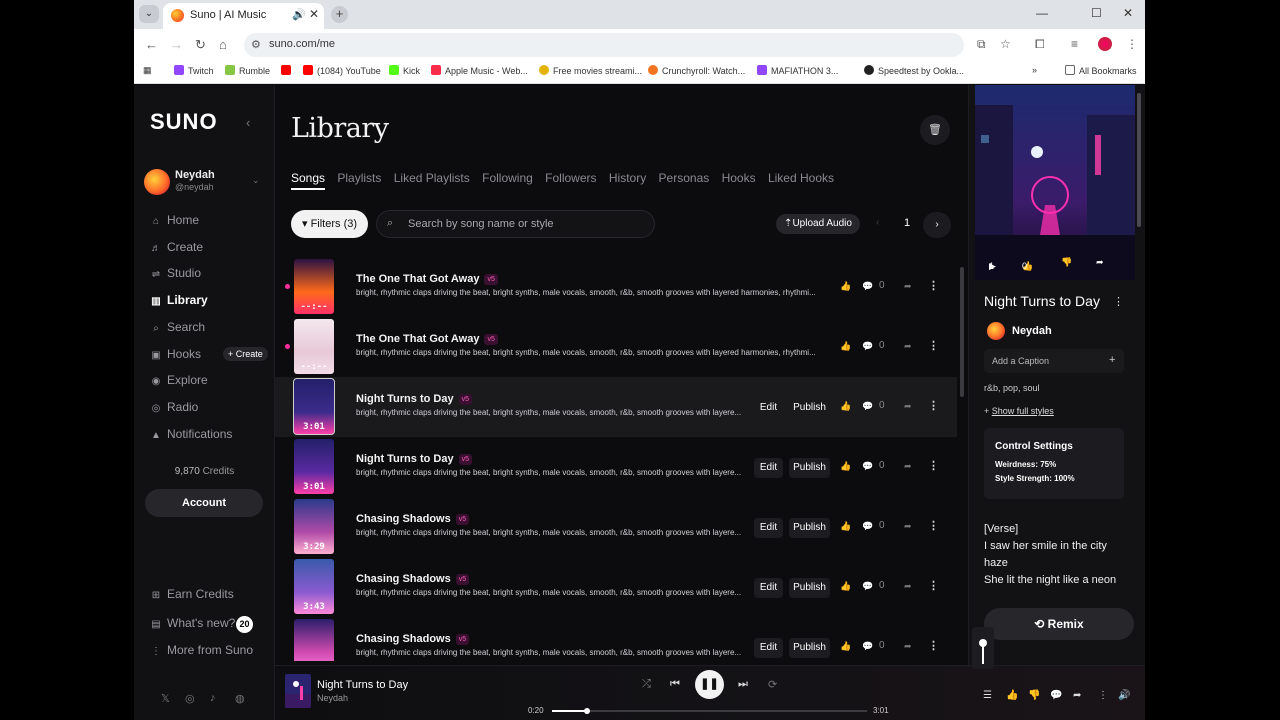 The image size is (1280, 720). Describe the element at coordinates (404, 70) in the screenshot. I see `bookmark-kick: Kick` at that location.